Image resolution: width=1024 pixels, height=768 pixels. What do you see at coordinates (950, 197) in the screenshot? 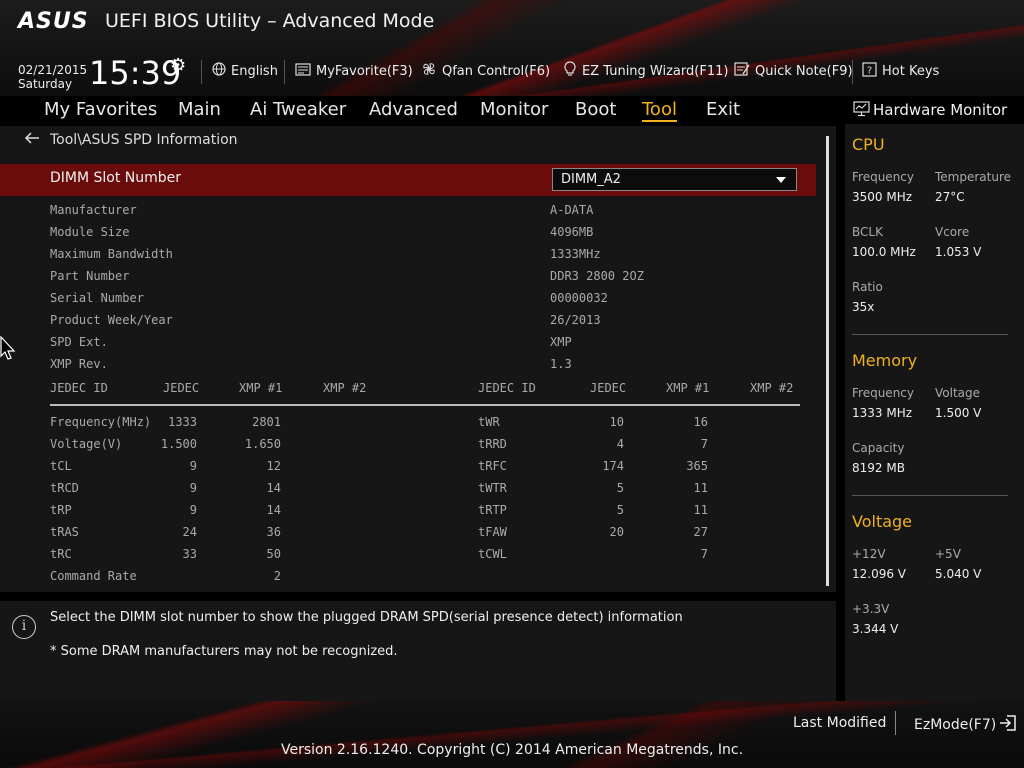
I see `cpu-temperature-value: 27°C` at bounding box center [950, 197].